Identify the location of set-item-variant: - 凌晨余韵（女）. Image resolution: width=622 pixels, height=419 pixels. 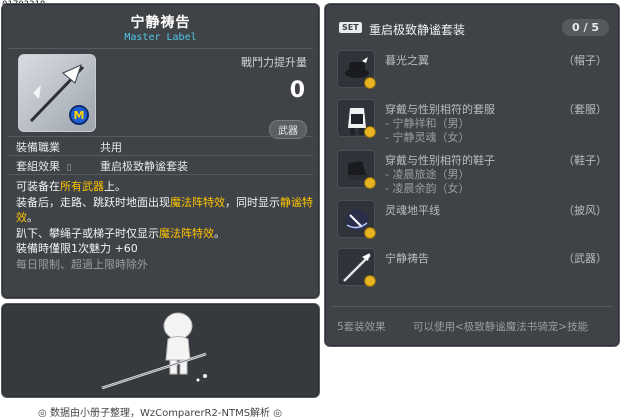
(427, 188).